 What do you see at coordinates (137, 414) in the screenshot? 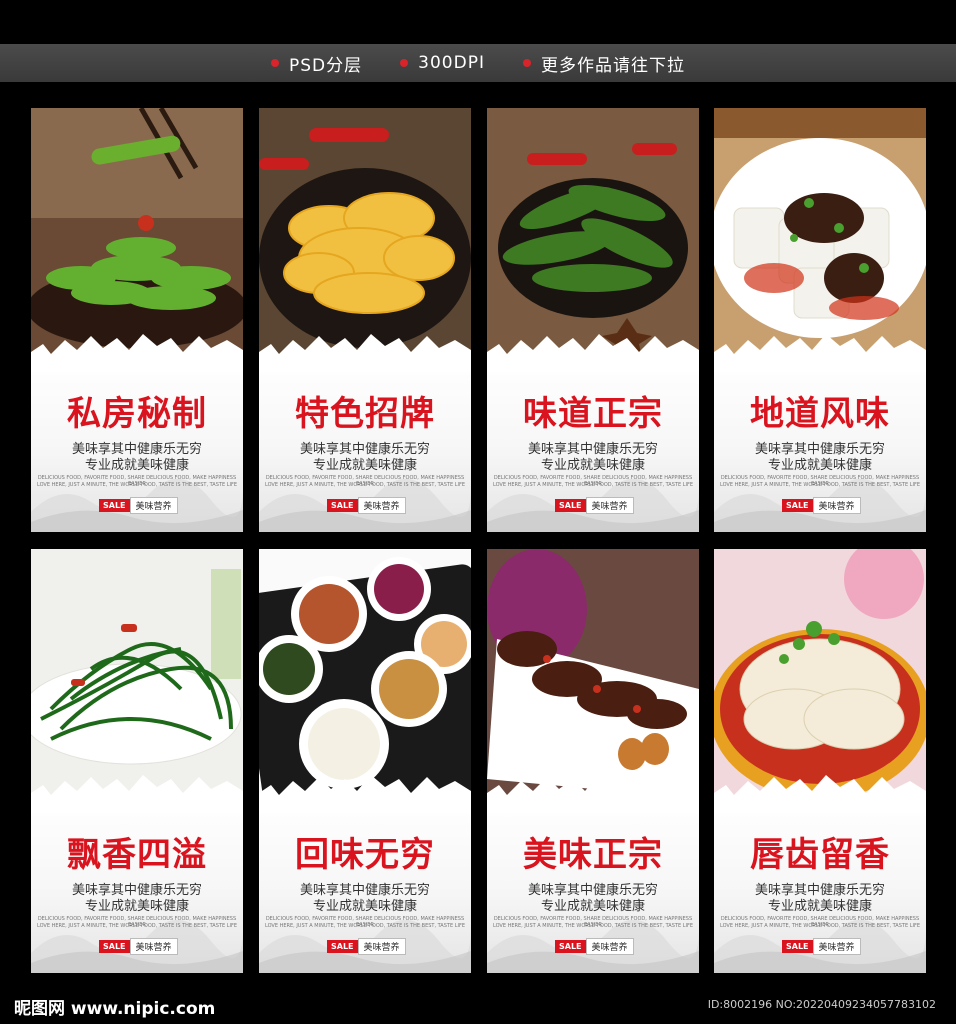
I see `poster-title: 私房秘制` at bounding box center [137, 414].